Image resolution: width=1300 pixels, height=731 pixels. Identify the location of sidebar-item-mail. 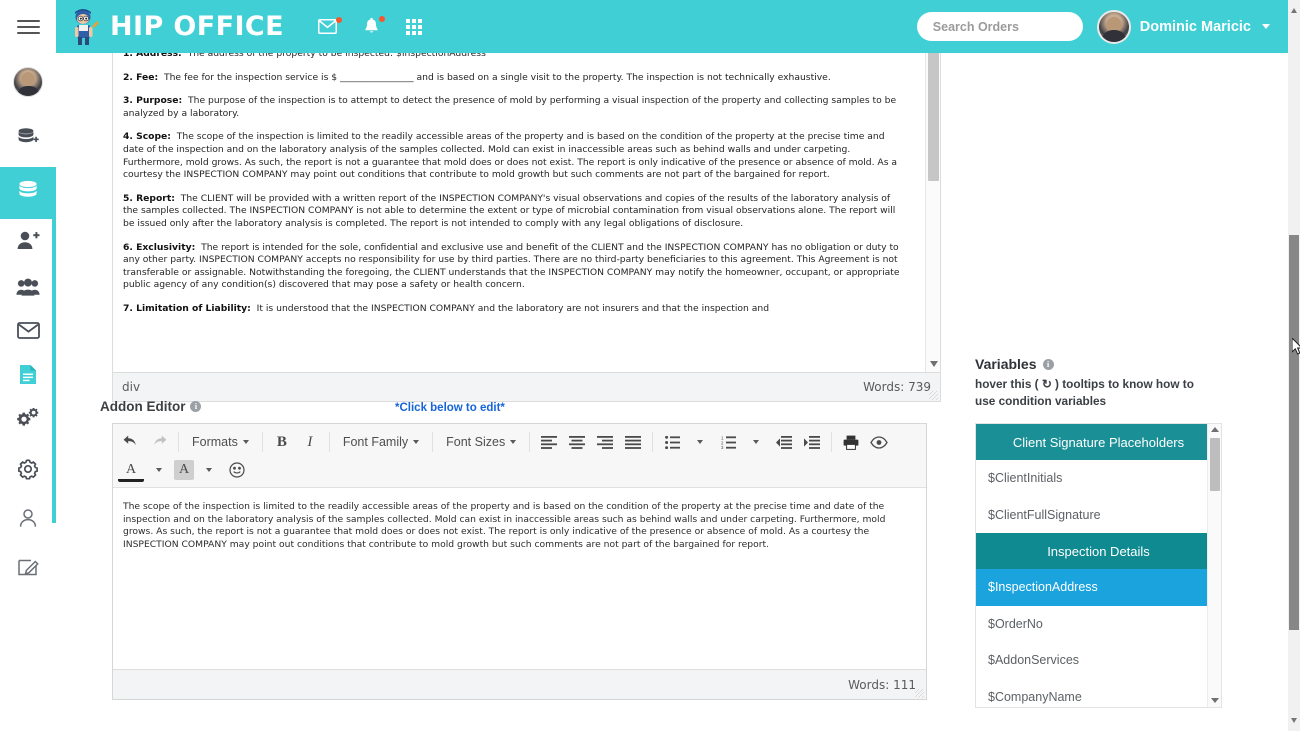
(28, 333).